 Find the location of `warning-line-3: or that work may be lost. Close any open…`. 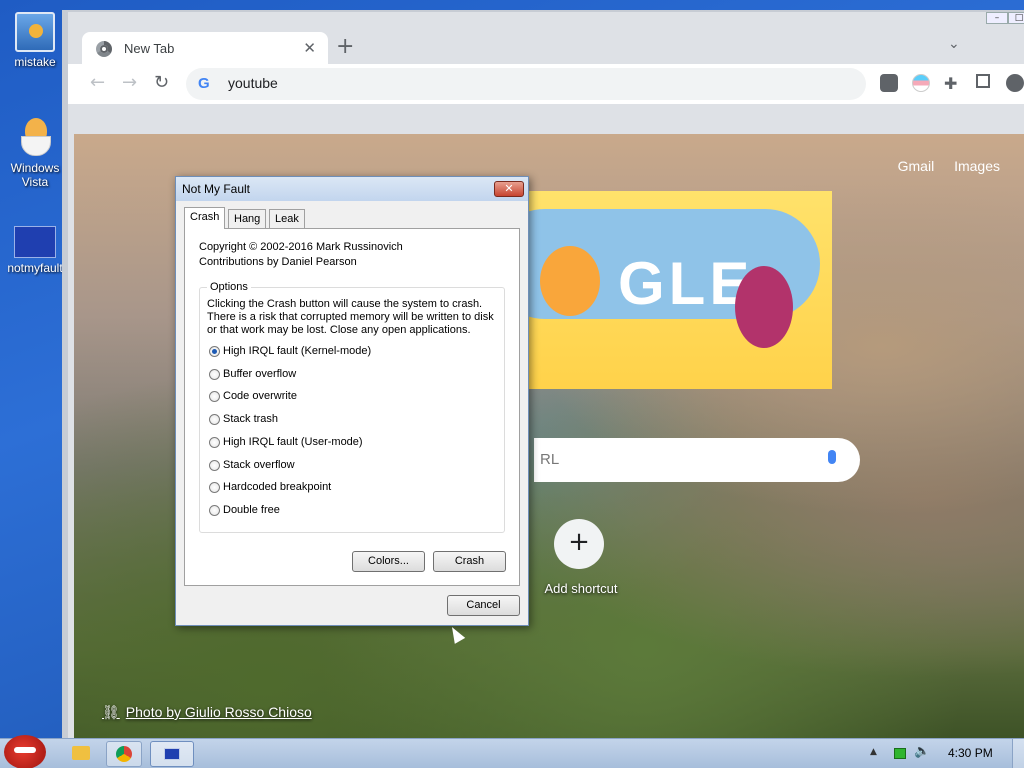

warning-line-3: or that work may be lost. Close any open… is located at coordinates (339, 330).